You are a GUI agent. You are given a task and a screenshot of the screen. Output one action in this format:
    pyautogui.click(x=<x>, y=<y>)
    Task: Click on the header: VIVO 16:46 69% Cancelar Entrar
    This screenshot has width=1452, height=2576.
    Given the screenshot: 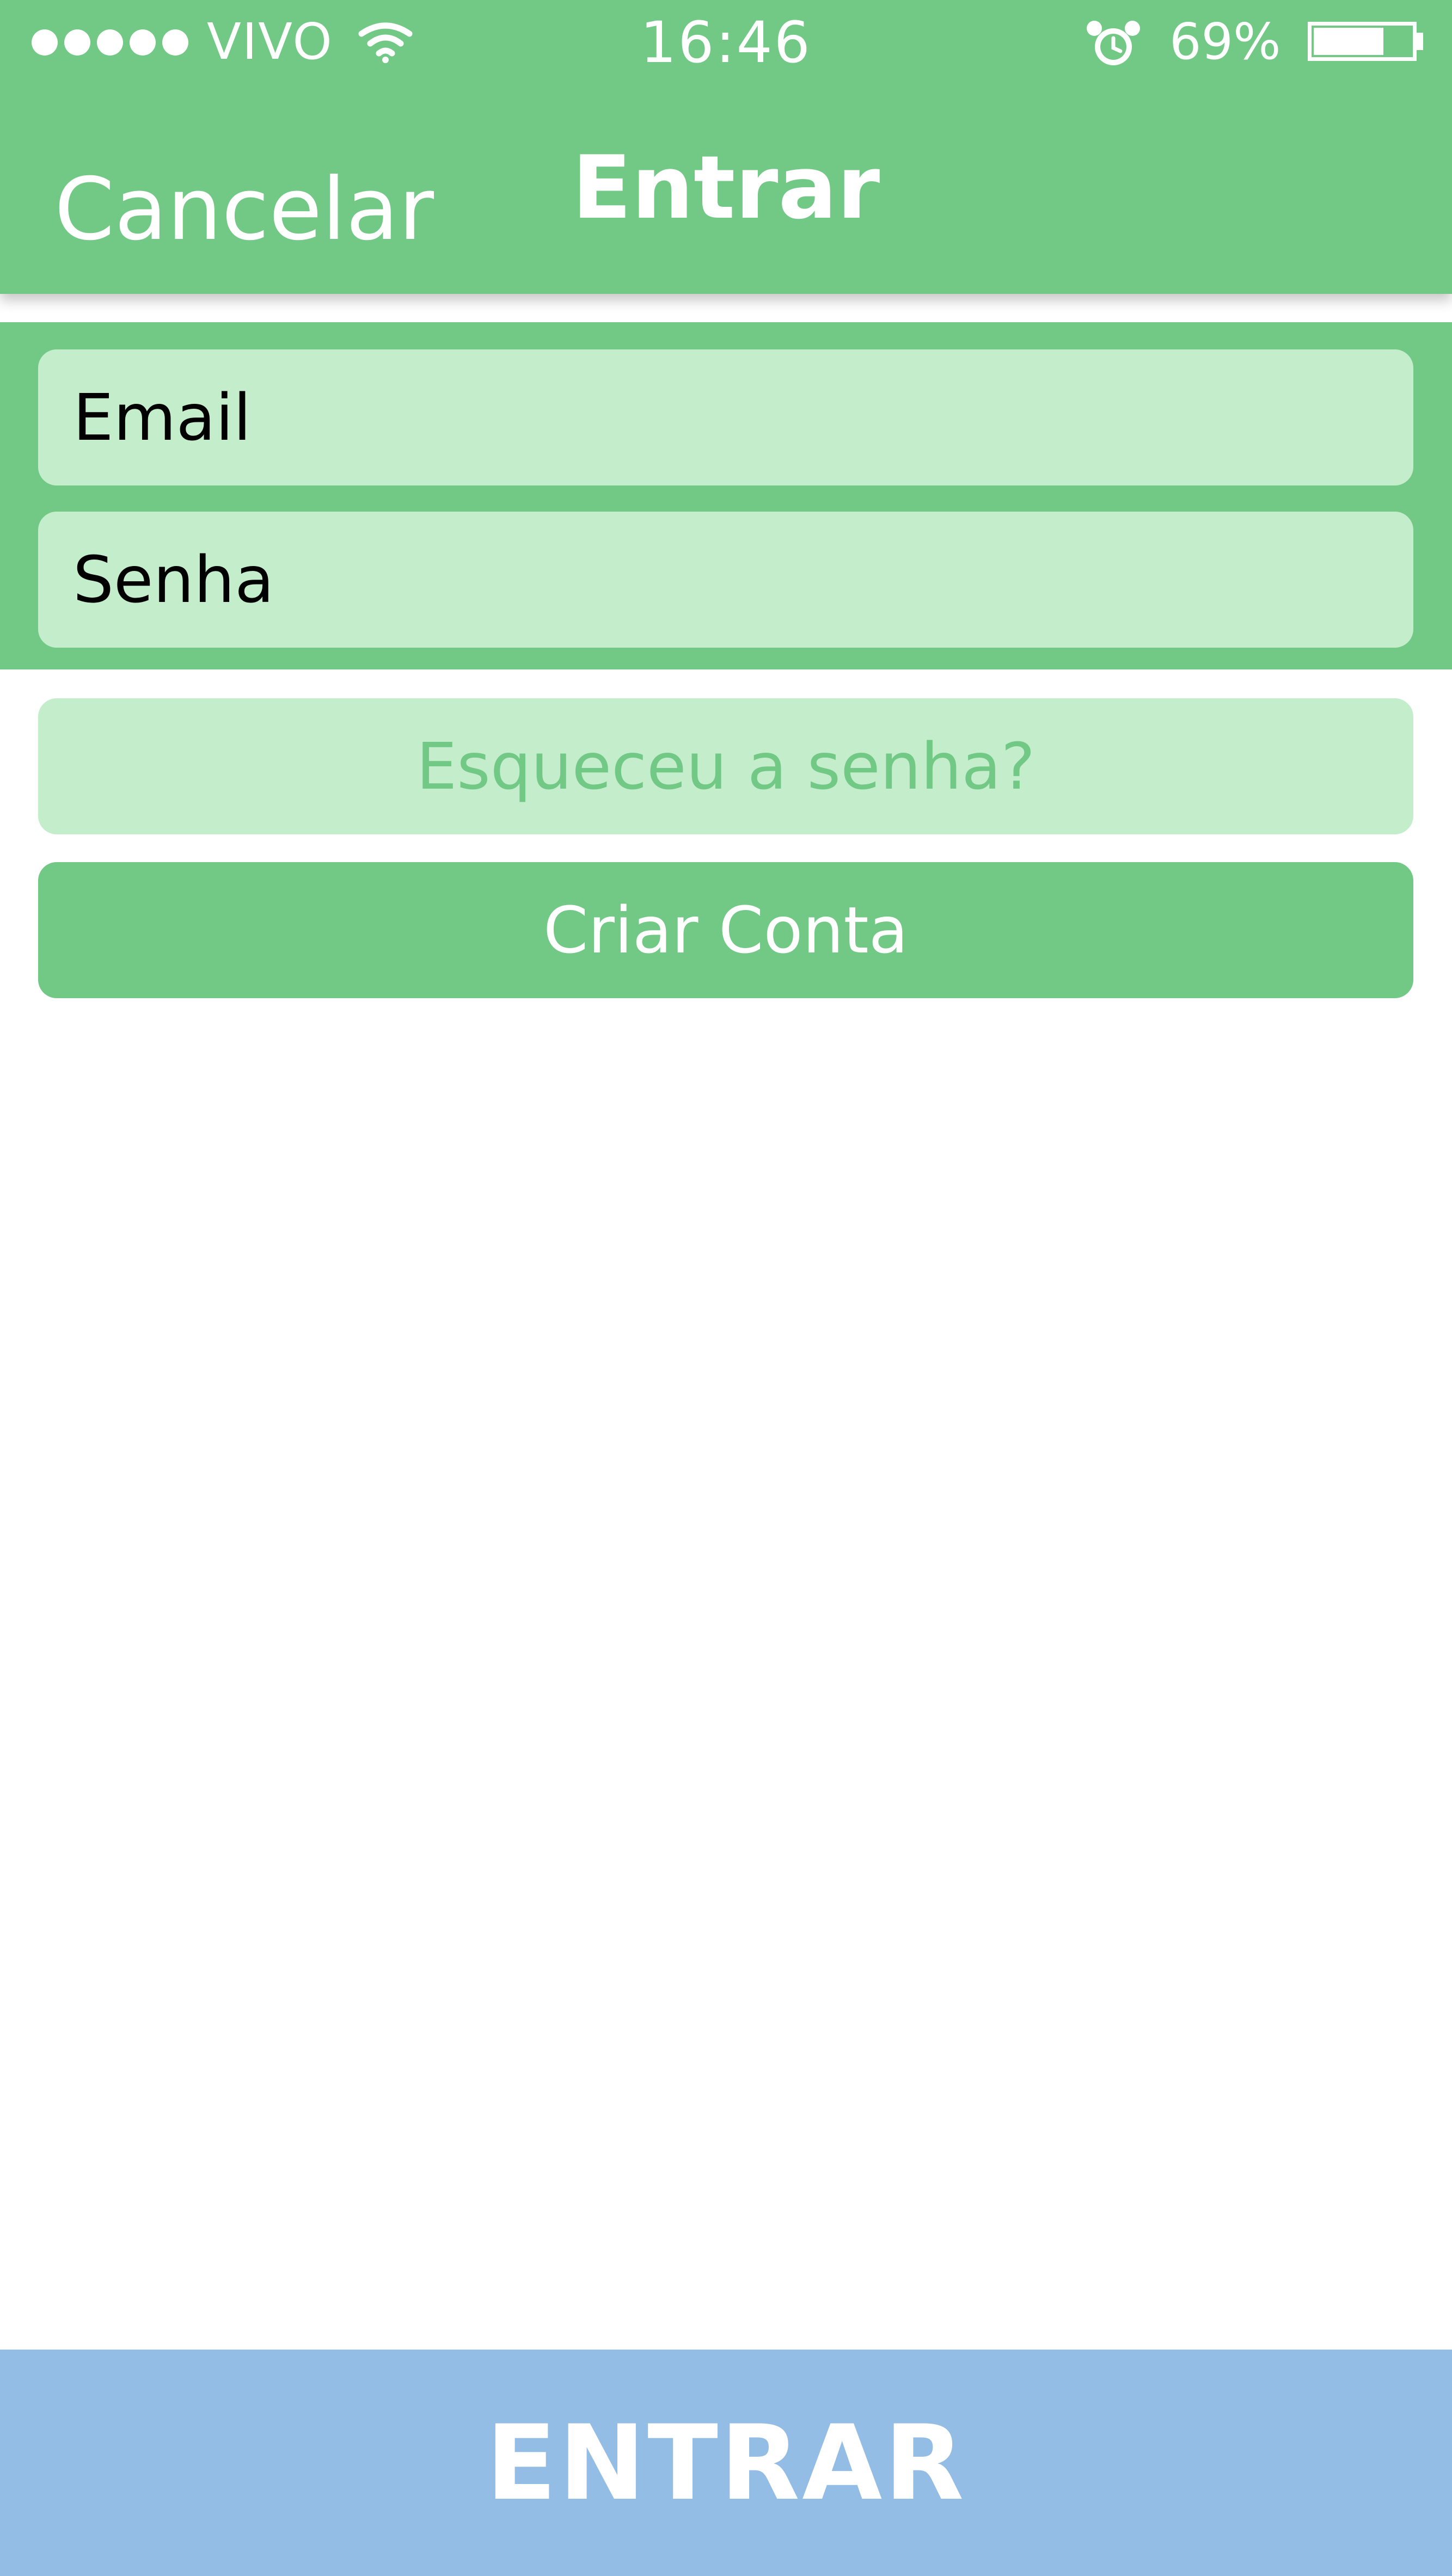 What is the action you would take?
    pyautogui.click(x=726, y=147)
    